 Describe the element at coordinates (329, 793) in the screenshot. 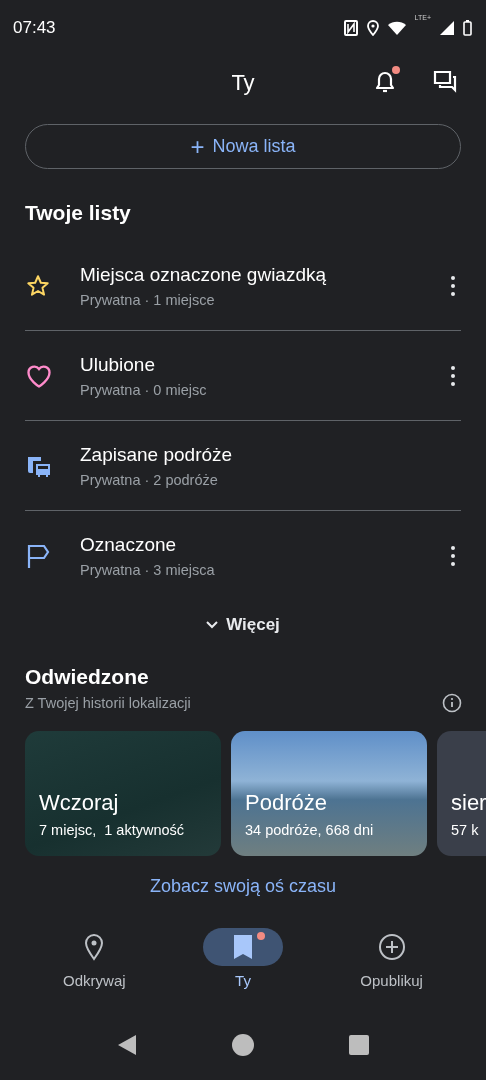

I see `photo-card: Podróże 34 podróże, 668 dni` at that location.